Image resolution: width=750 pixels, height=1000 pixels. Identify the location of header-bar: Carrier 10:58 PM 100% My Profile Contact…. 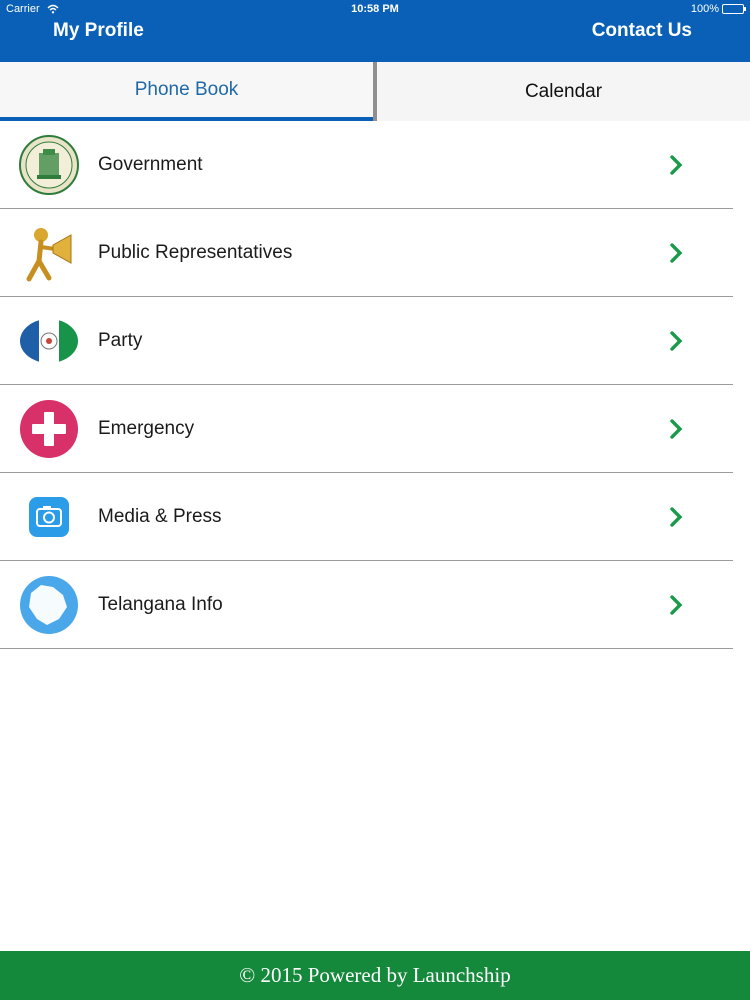
(375, 31).